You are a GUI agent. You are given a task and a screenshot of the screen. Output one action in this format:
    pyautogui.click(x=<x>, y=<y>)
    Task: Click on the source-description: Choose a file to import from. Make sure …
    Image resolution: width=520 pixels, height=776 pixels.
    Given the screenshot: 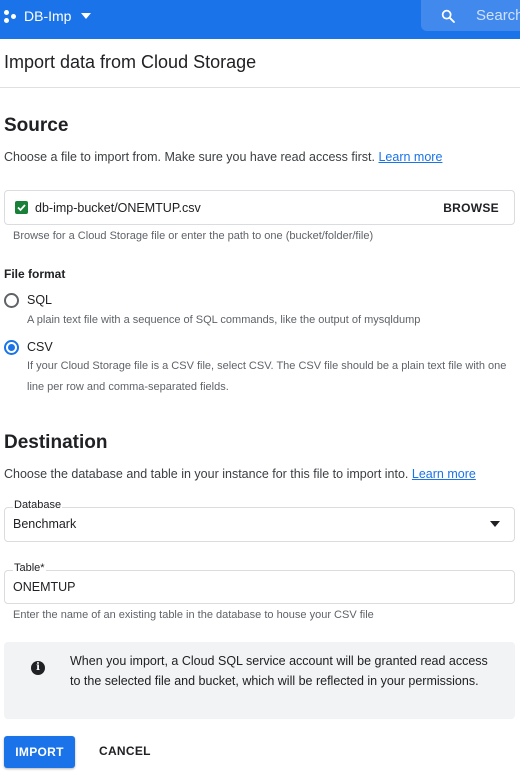 What is the action you would take?
    pyautogui.click(x=223, y=157)
    